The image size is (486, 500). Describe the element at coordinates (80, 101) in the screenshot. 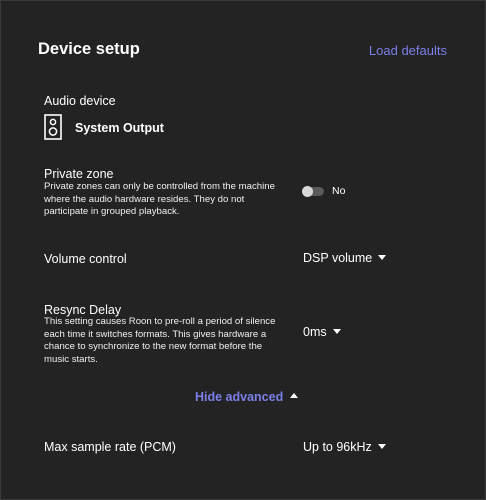

I see `audio-device-label: Audio device` at that location.